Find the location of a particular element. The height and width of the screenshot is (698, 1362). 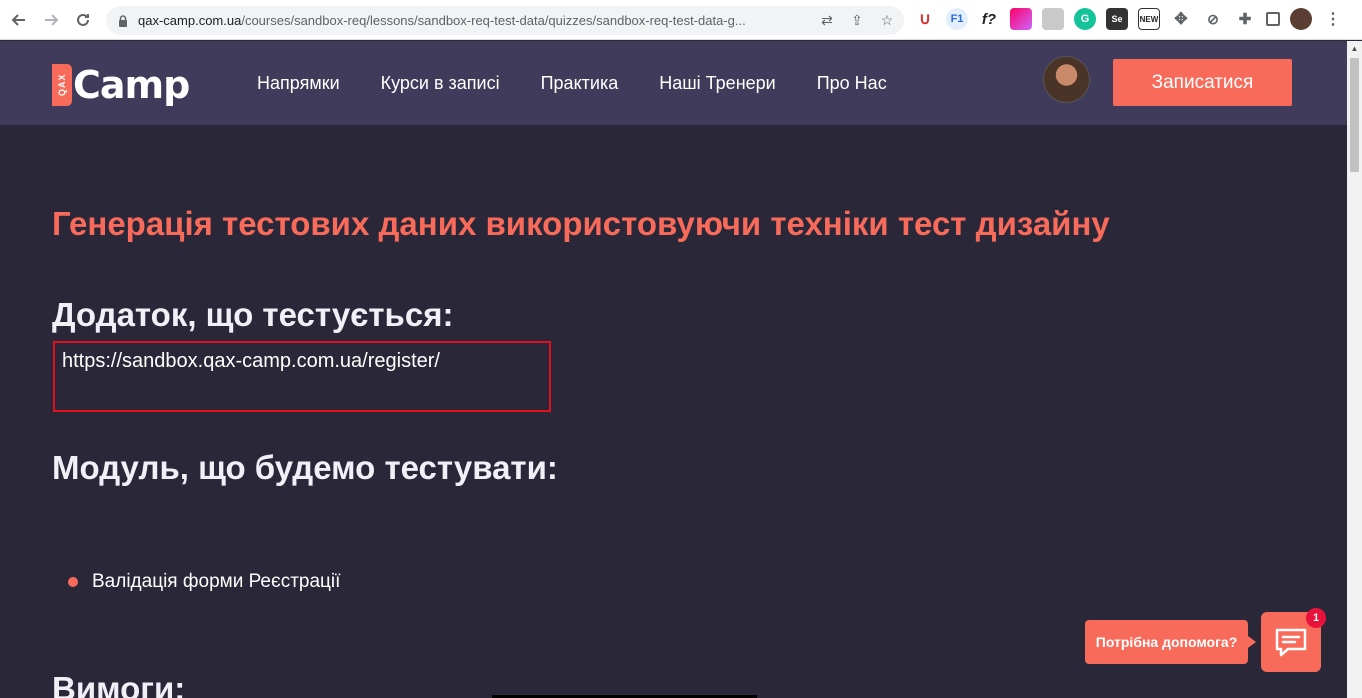

signup-button: Записатися is located at coordinates (1202, 82).